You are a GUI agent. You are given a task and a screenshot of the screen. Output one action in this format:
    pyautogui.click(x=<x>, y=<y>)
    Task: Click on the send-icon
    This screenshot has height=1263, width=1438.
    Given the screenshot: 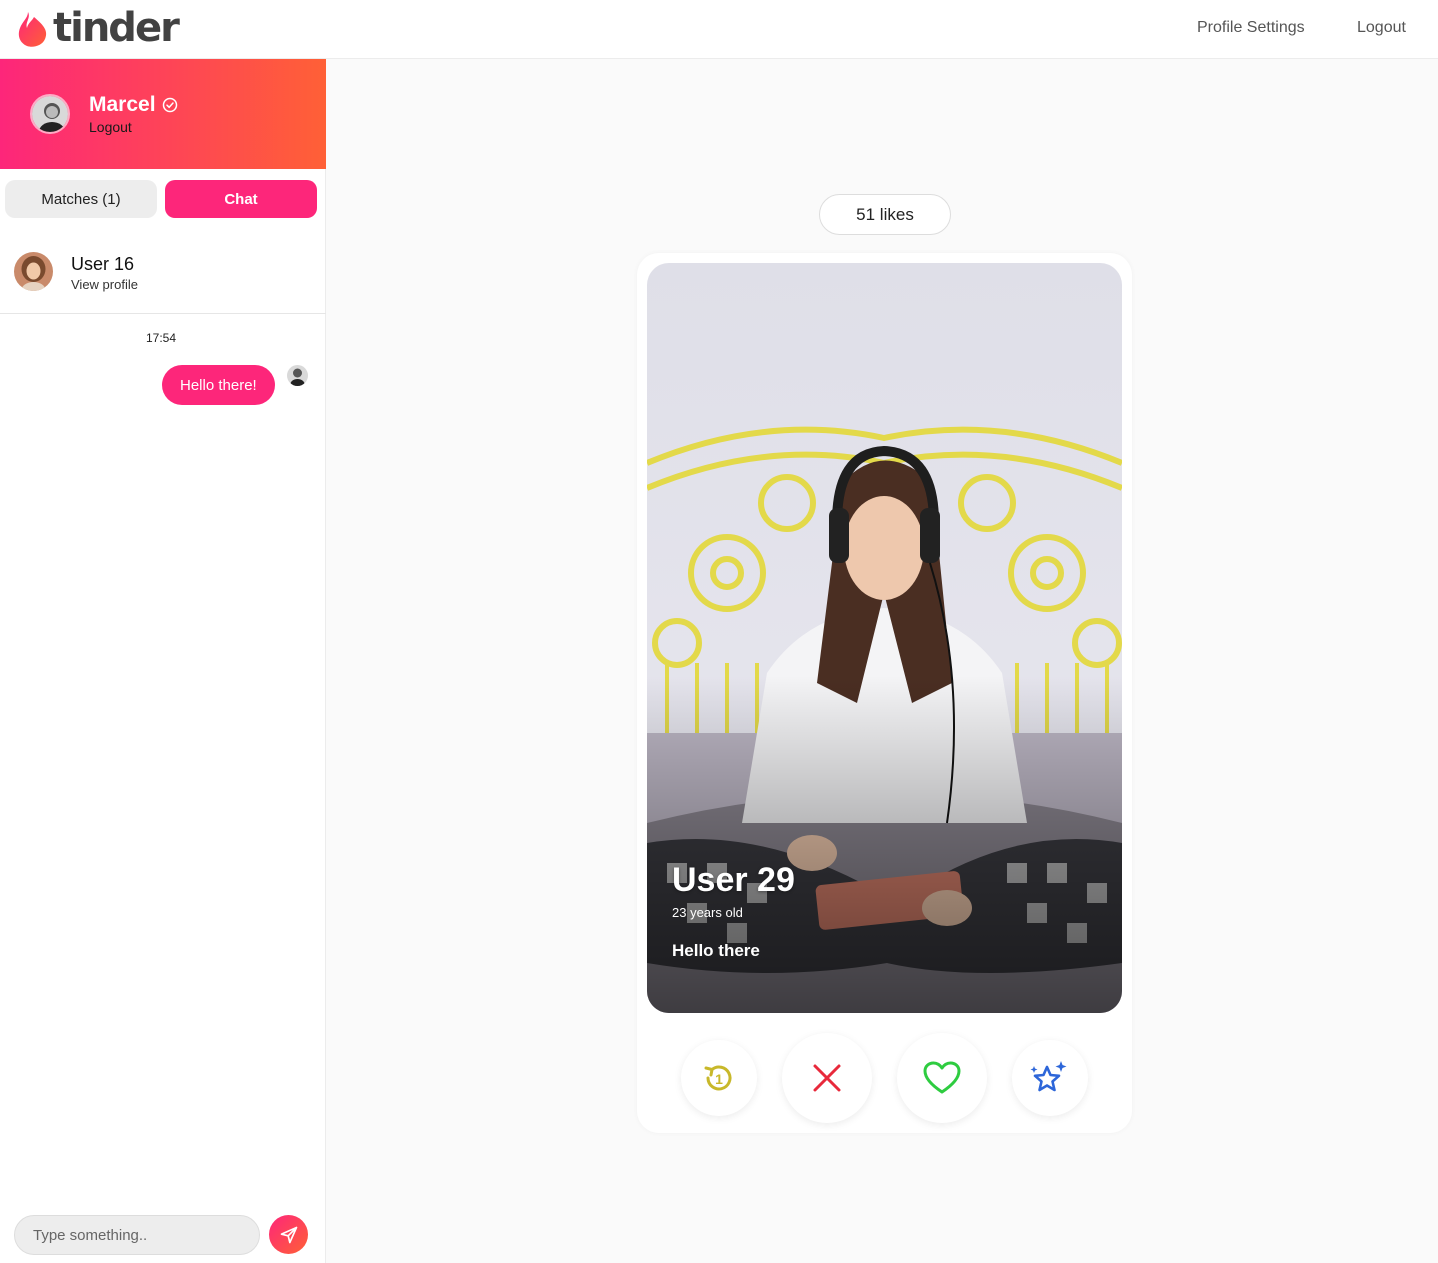 What is the action you would take?
    pyautogui.click(x=288, y=1234)
    